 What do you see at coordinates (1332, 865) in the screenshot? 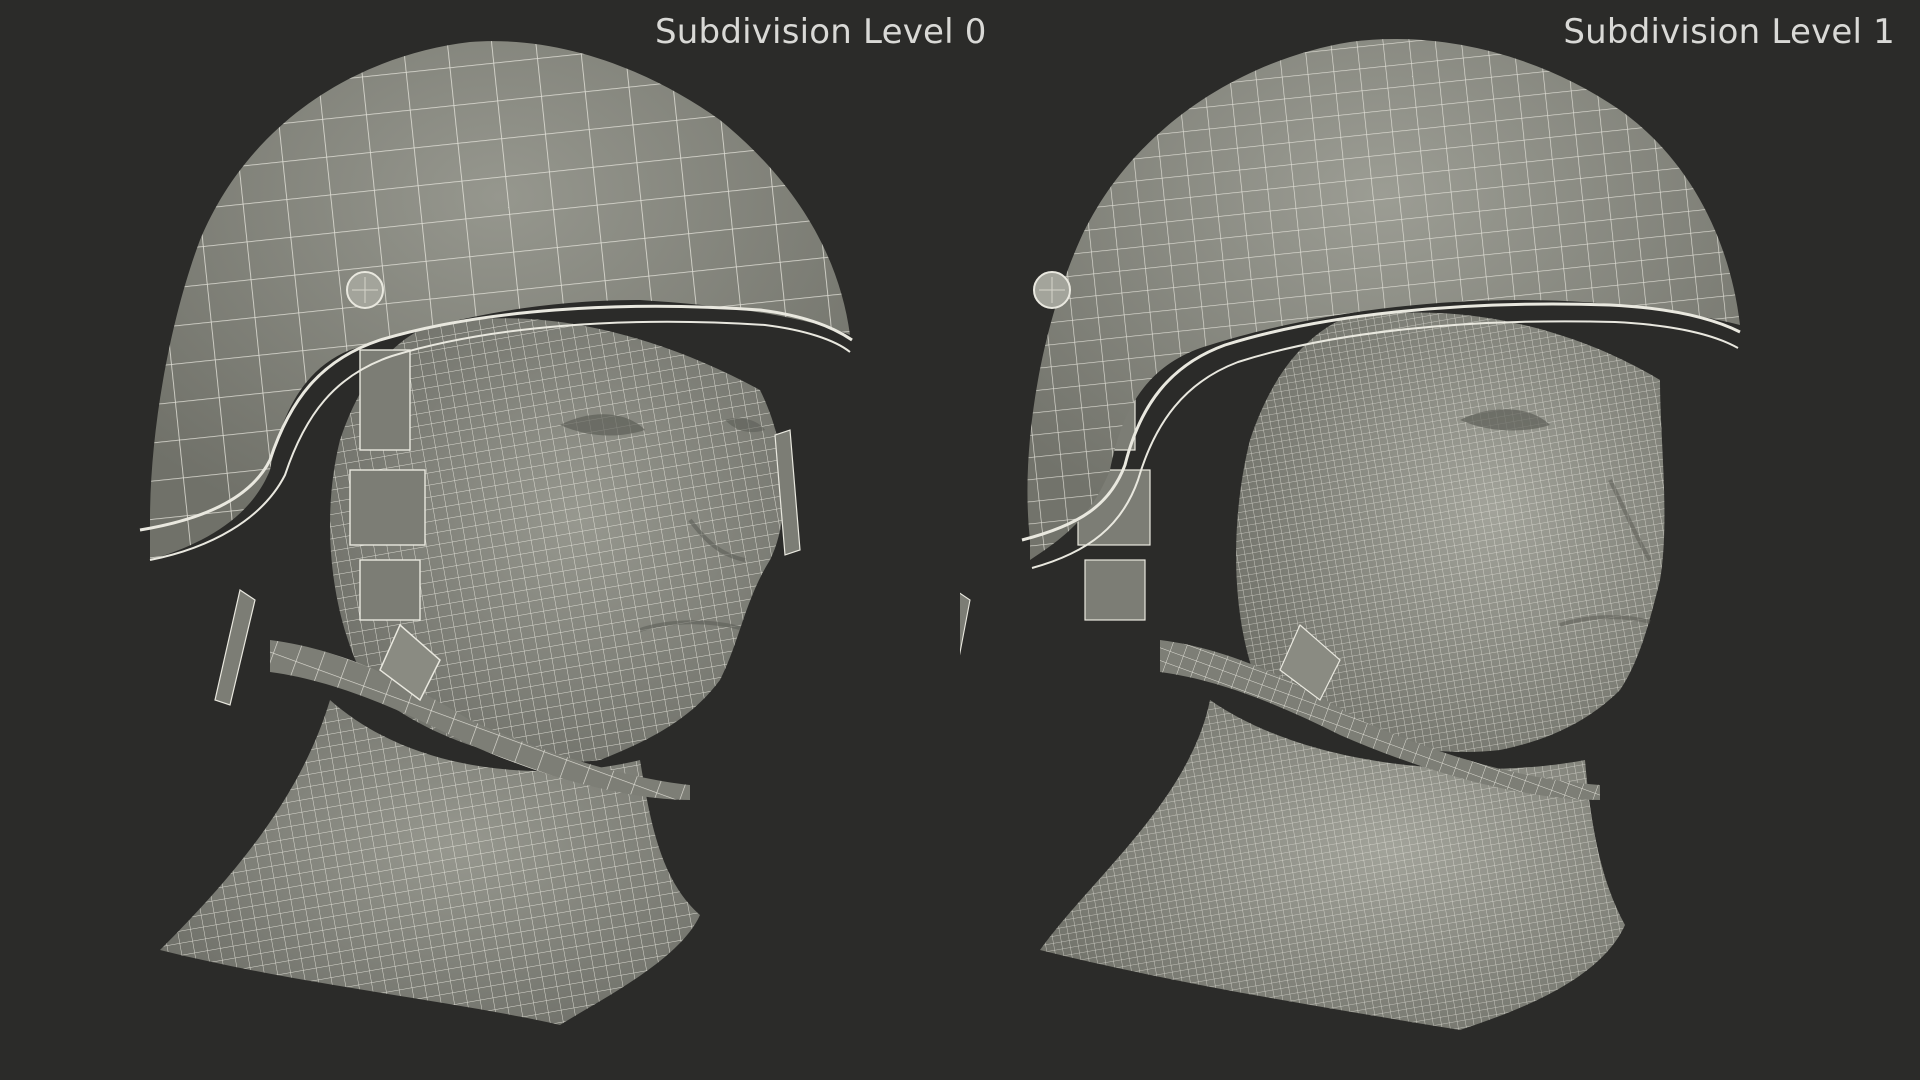
I see `neck-mesh` at bounding box center [1332, 865].